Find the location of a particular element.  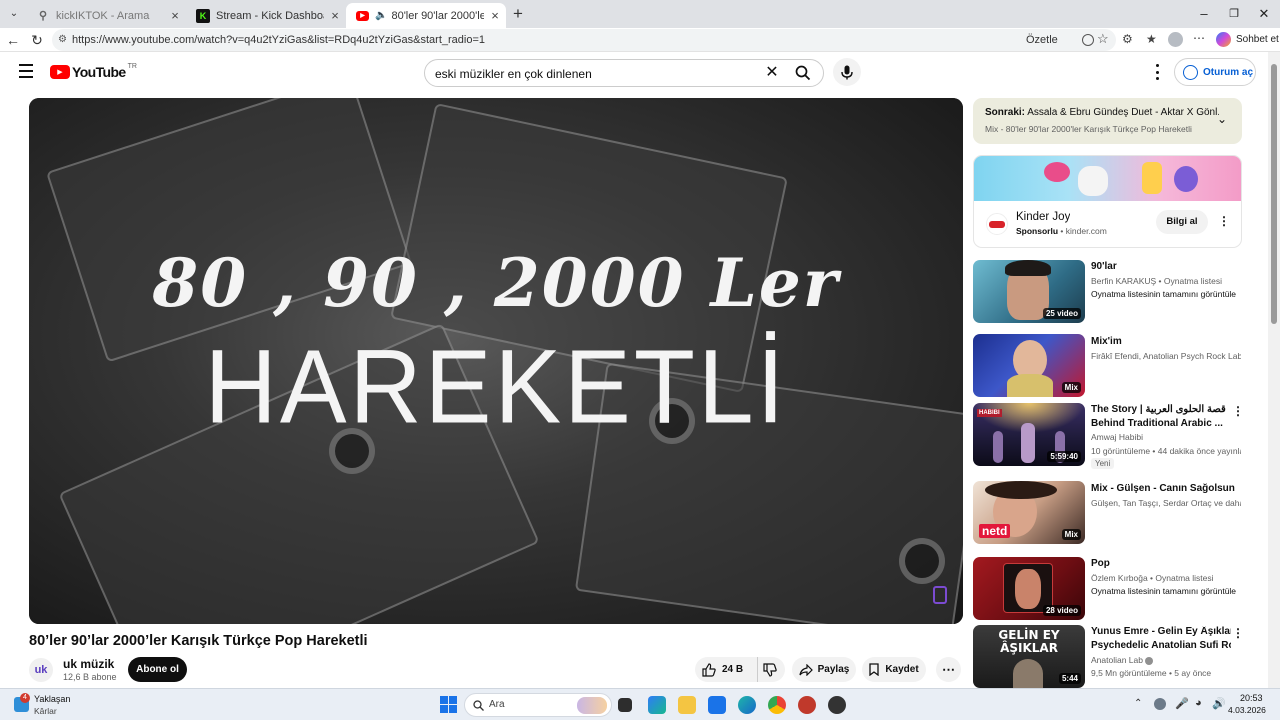

task-view-icon is located at coordinates (625, 705).